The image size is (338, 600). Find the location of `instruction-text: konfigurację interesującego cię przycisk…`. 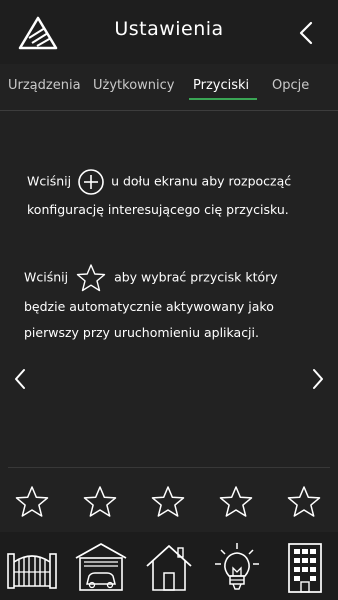

instruction-text: konfigurację interesującego cię przycisk… is located at coordinates (158, 209).